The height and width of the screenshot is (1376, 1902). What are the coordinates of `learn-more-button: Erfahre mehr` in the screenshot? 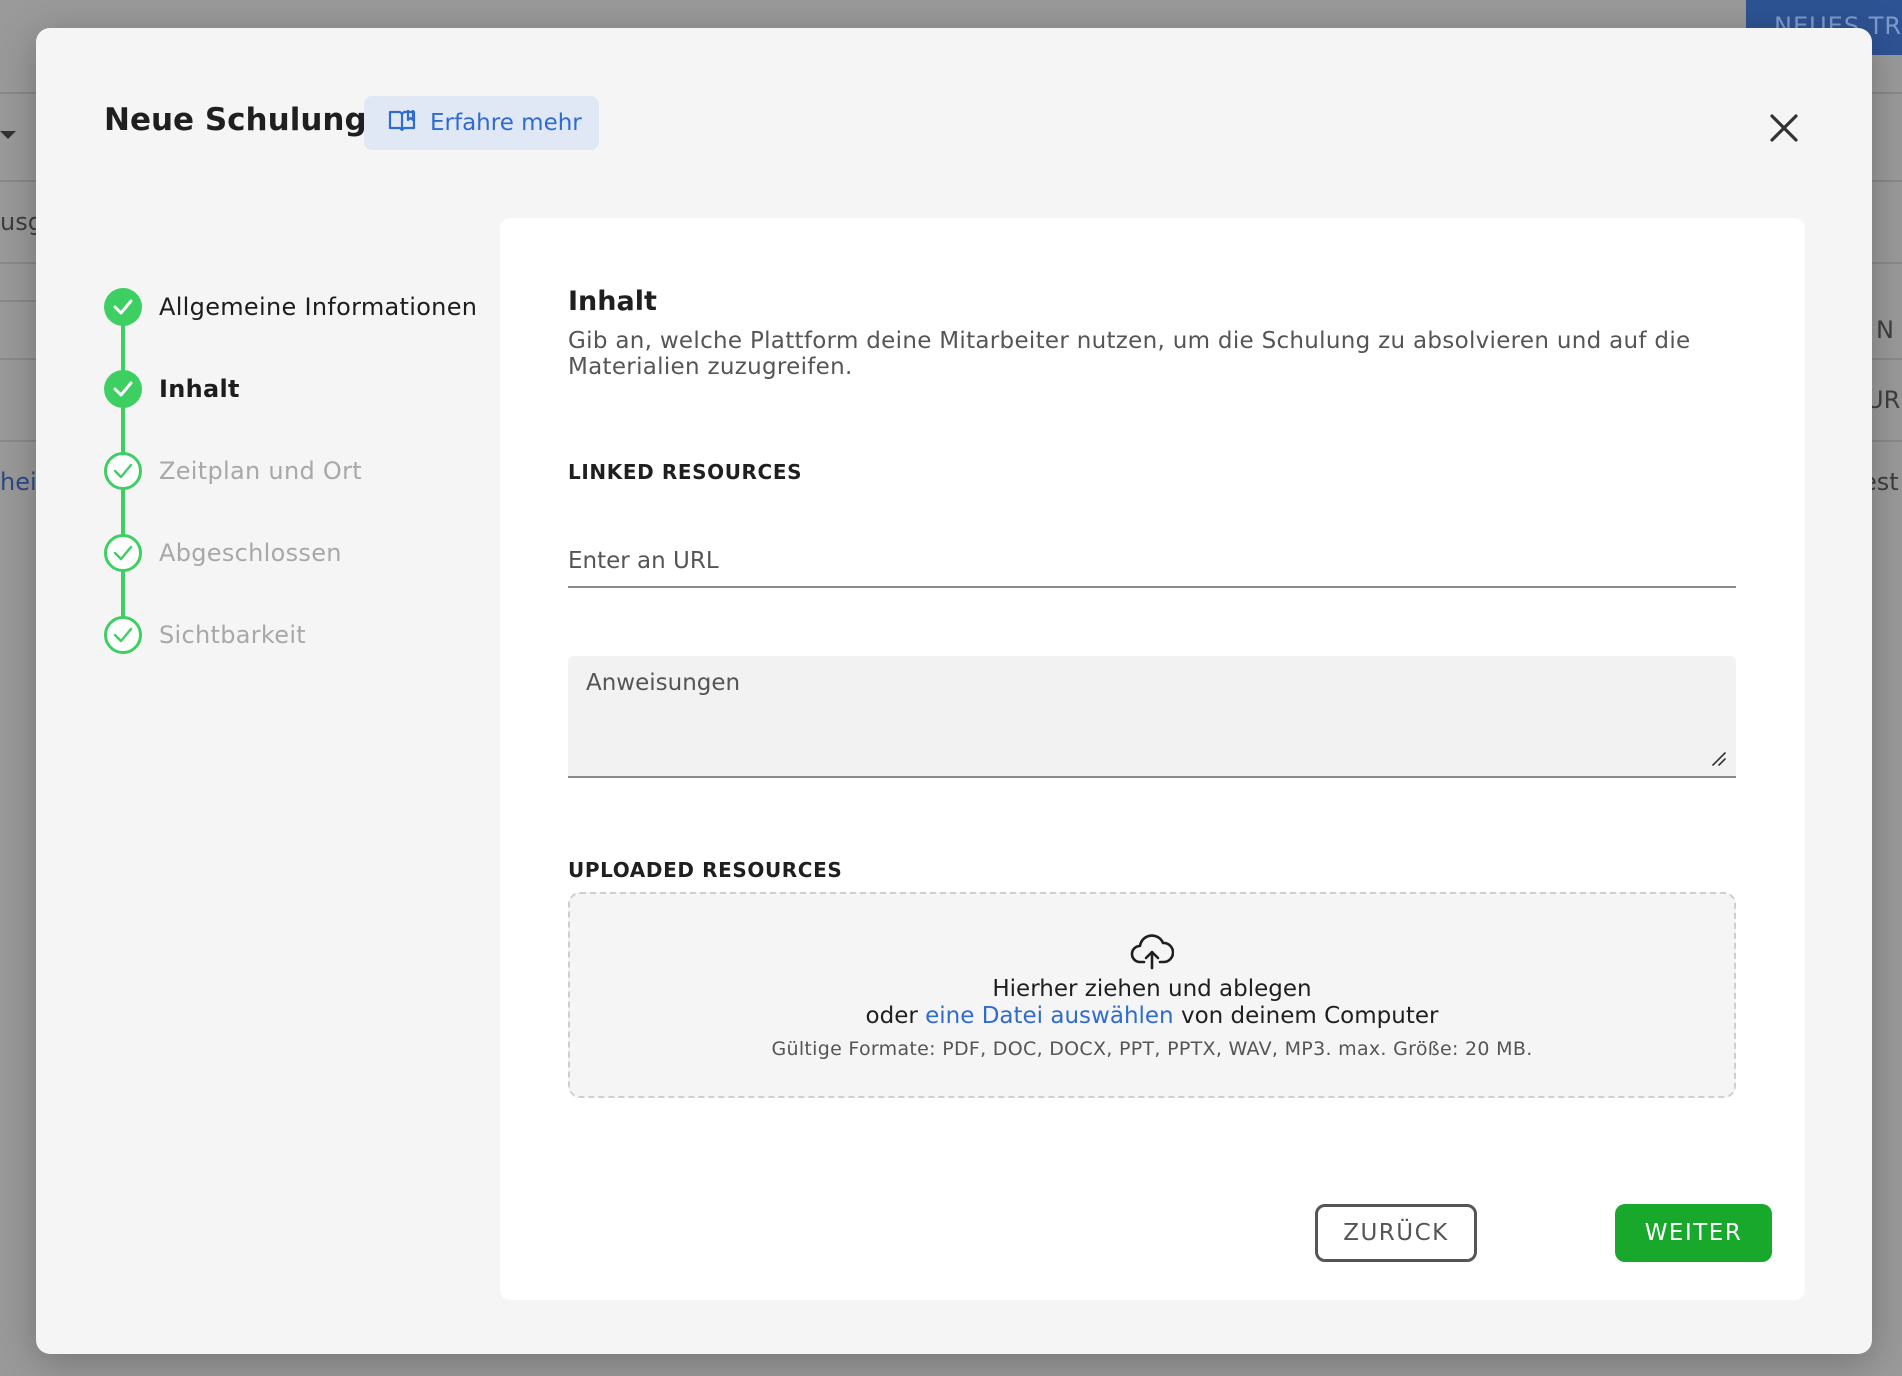 It's located at (481, 123).